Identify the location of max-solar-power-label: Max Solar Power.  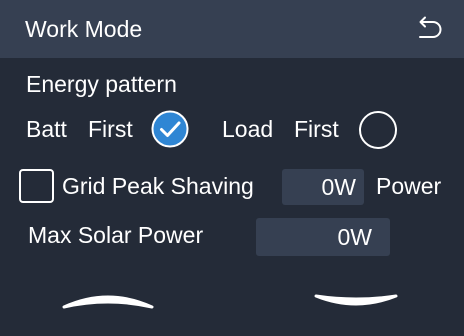
(116, 235).